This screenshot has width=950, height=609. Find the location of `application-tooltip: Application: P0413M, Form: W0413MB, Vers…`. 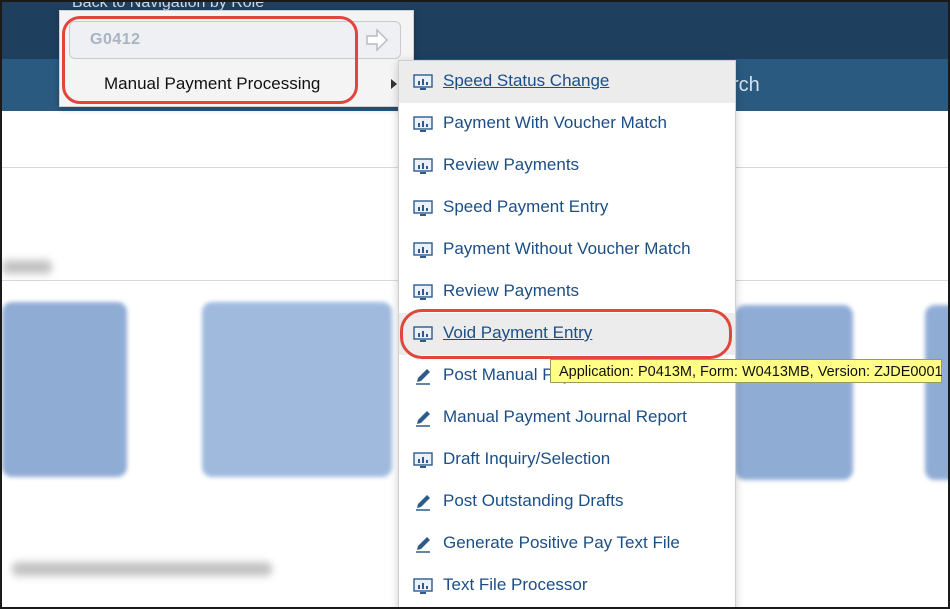

application-tooltip: Application: P0413M, Form: W0413MB, Vers… is located at coordinates (746, 371).